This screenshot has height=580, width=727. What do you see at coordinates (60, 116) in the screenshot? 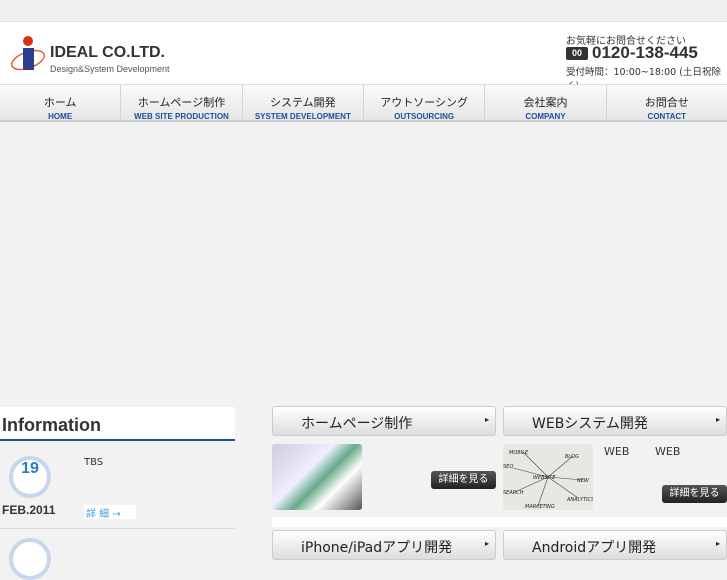
I see `nav-sub: HOME` at bounding box center [60, 116].